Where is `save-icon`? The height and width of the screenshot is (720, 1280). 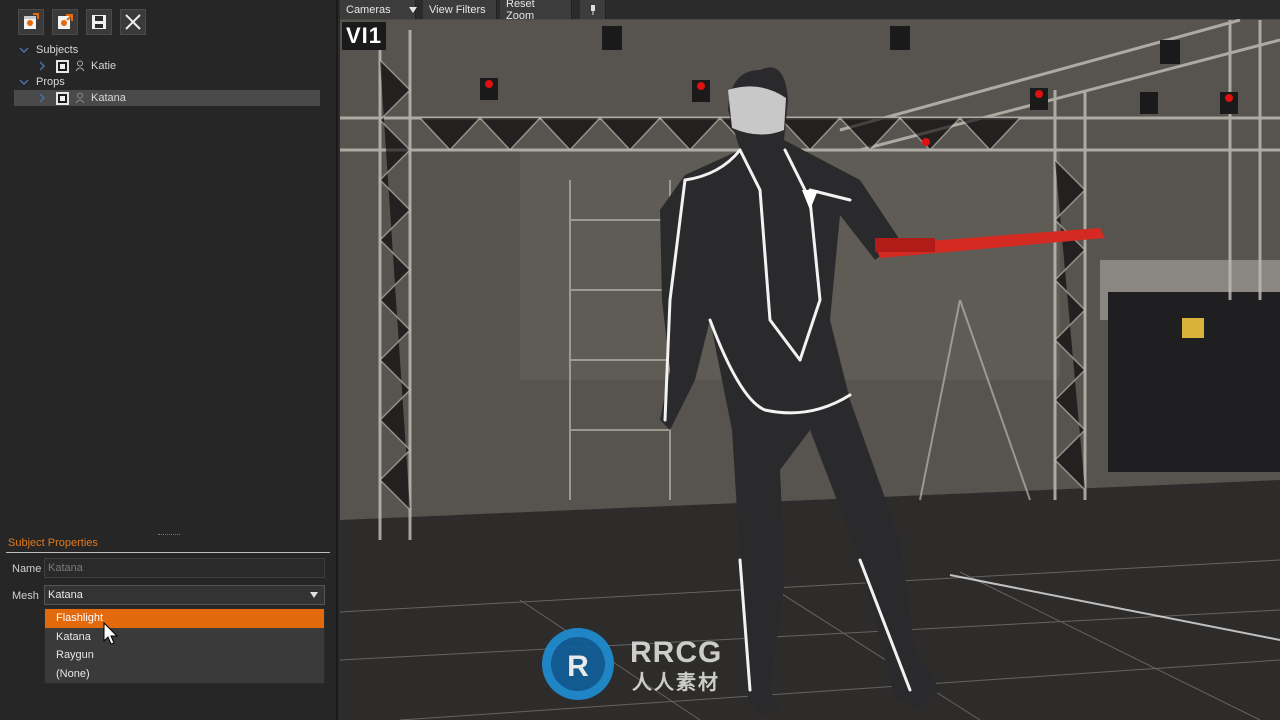 save-icon is located at coordinates (99, 22).